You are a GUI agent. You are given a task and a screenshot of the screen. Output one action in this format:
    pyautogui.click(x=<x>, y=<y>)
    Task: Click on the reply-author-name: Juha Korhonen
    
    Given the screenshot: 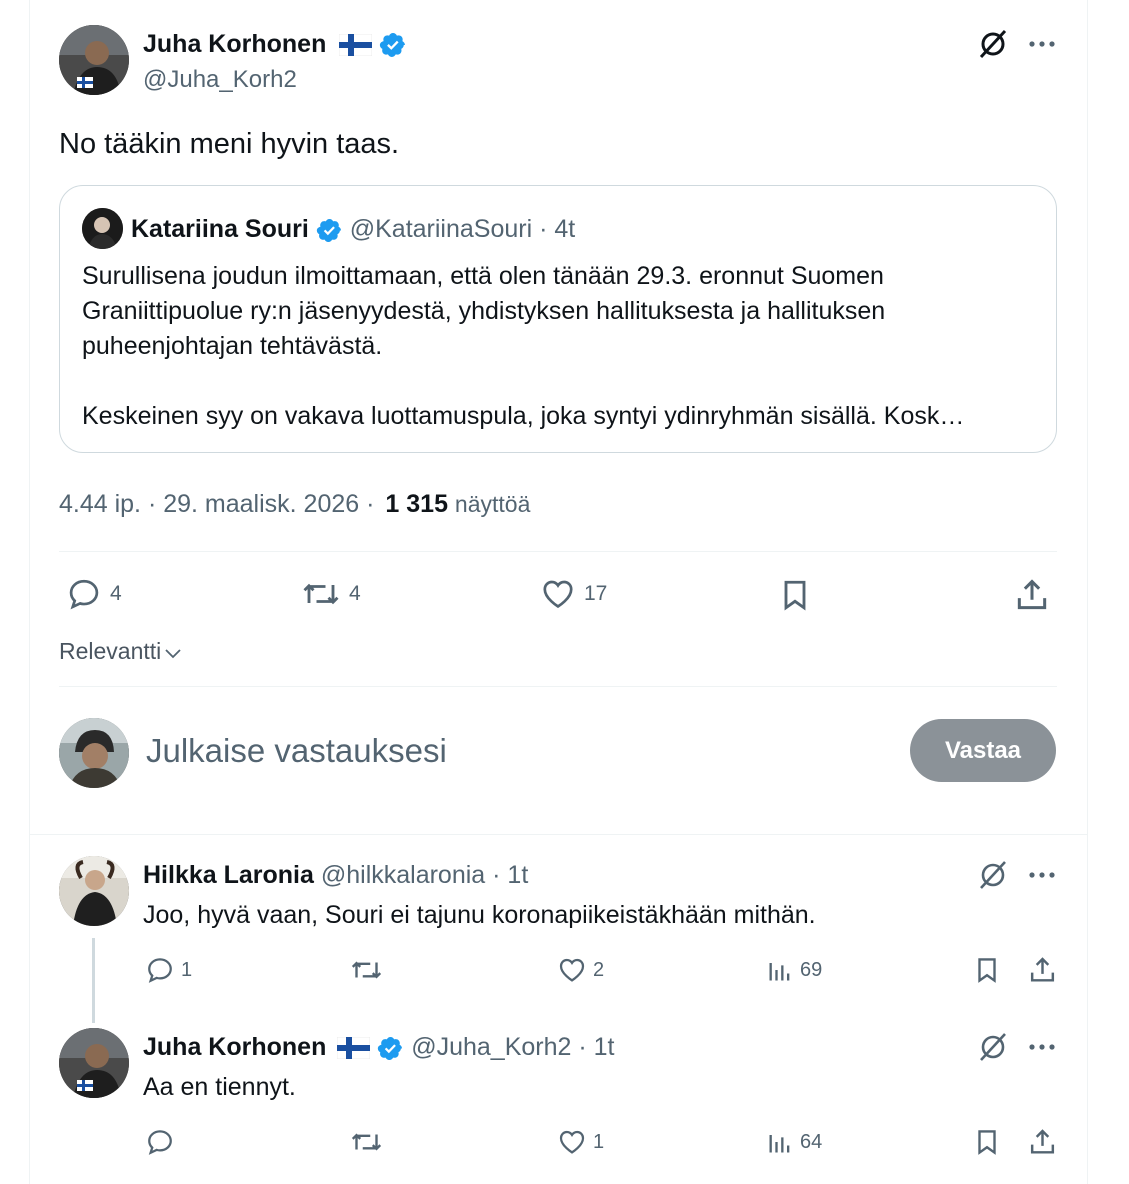 What is the action you would take?
    pyautogui.click(x=234, y=1047)
    